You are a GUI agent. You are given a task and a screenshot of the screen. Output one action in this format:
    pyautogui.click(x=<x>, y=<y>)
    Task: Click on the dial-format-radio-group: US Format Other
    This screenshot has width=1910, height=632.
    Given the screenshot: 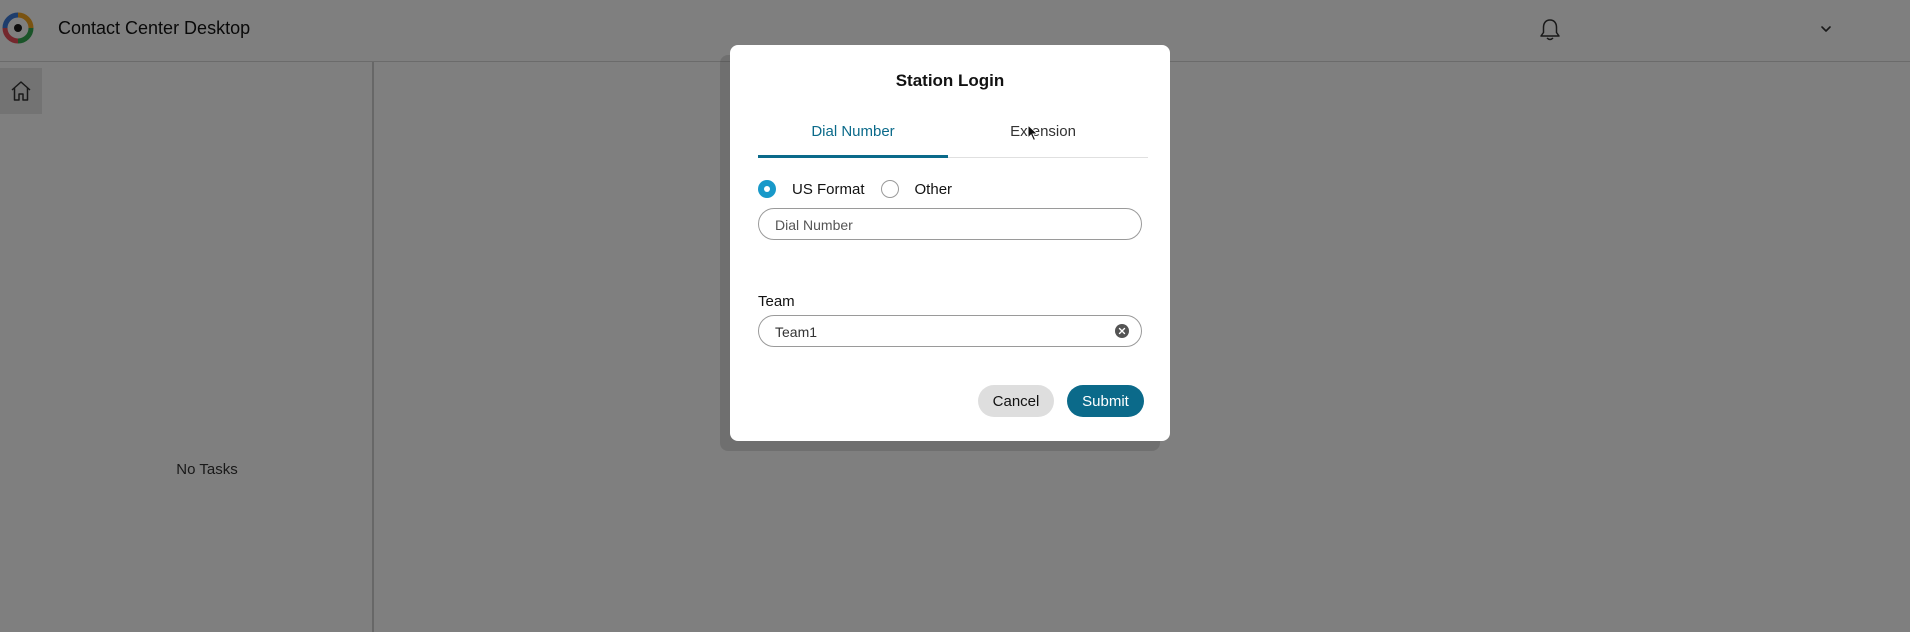 What is the action you would take?
    pyautogui.click(x=863, y=189)
    